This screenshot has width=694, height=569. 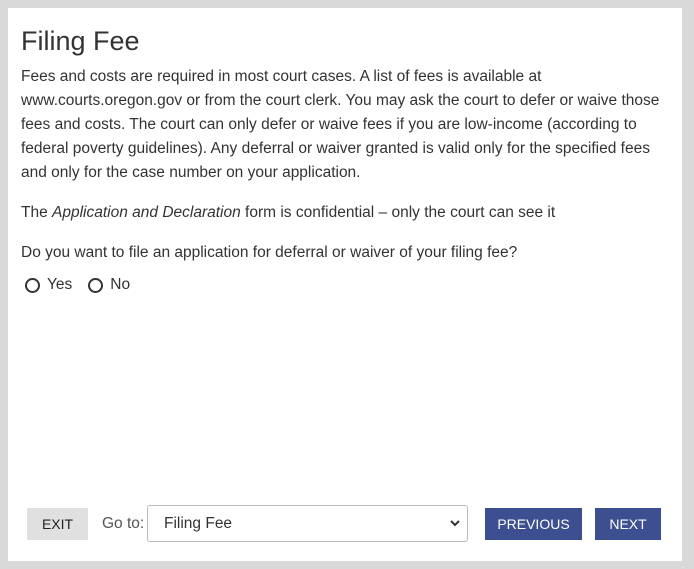 I want to click on goto-select: Filing Fee, so click(x=307, y=523).